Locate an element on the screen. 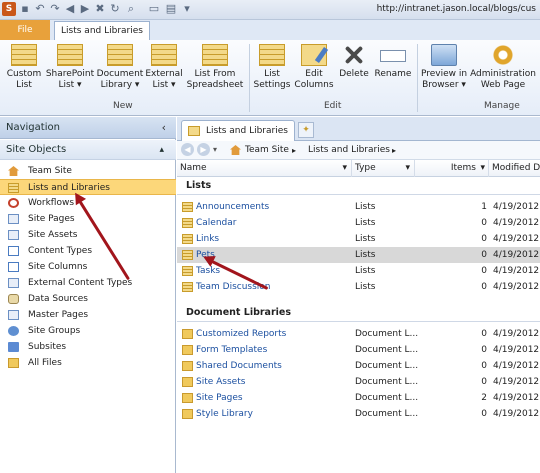 This screenshot has height=473, width=540. site-objects-header: Site Objects ▴ is located at coordinates (88, 150).